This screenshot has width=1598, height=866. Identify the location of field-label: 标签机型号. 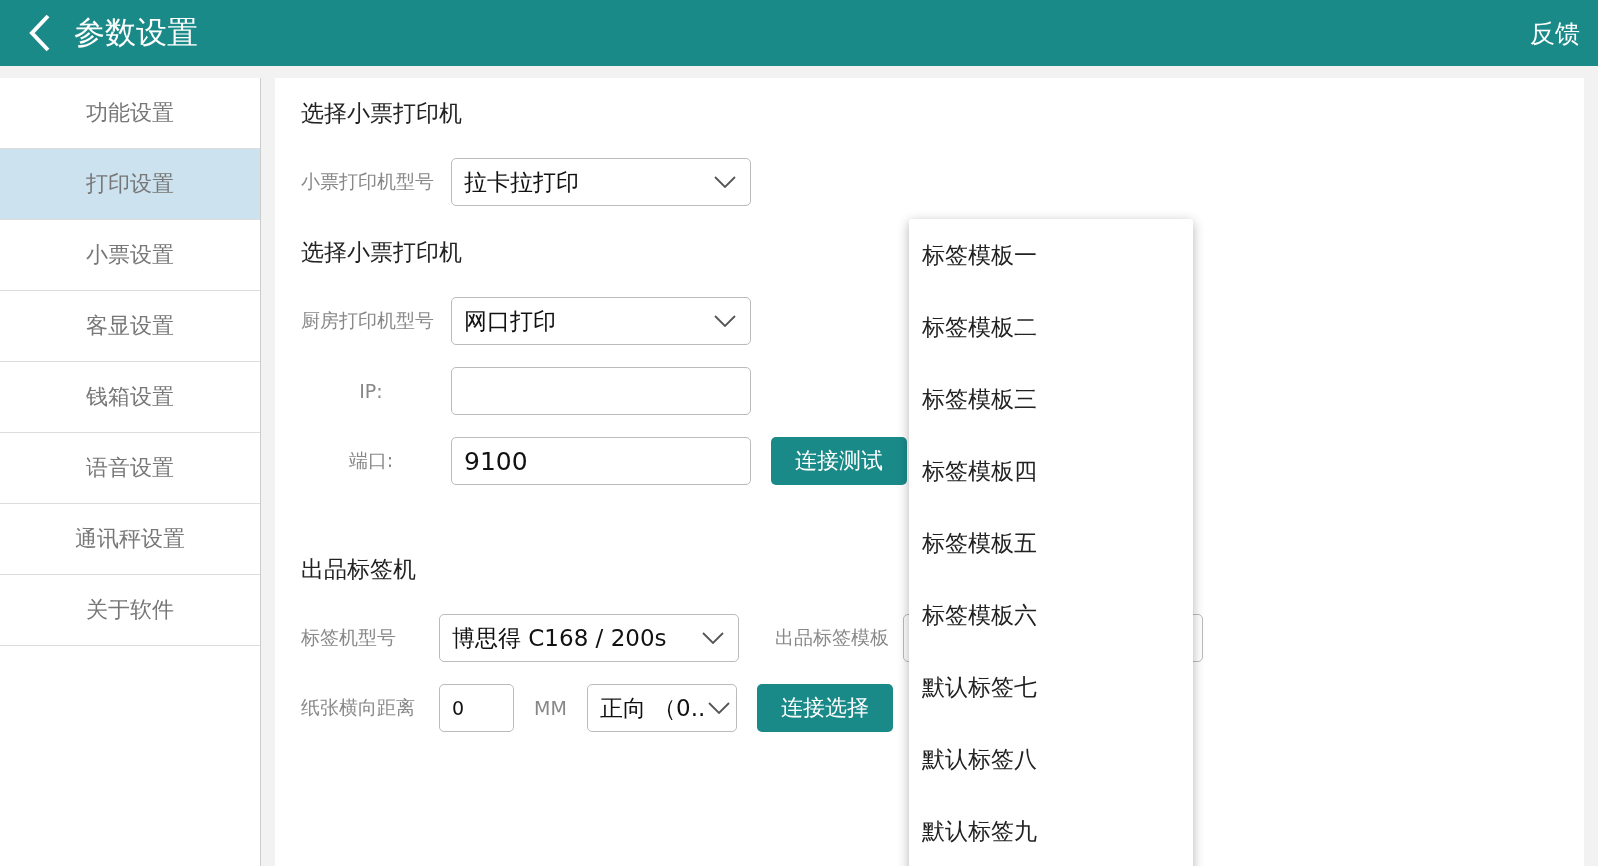
(349, 637).